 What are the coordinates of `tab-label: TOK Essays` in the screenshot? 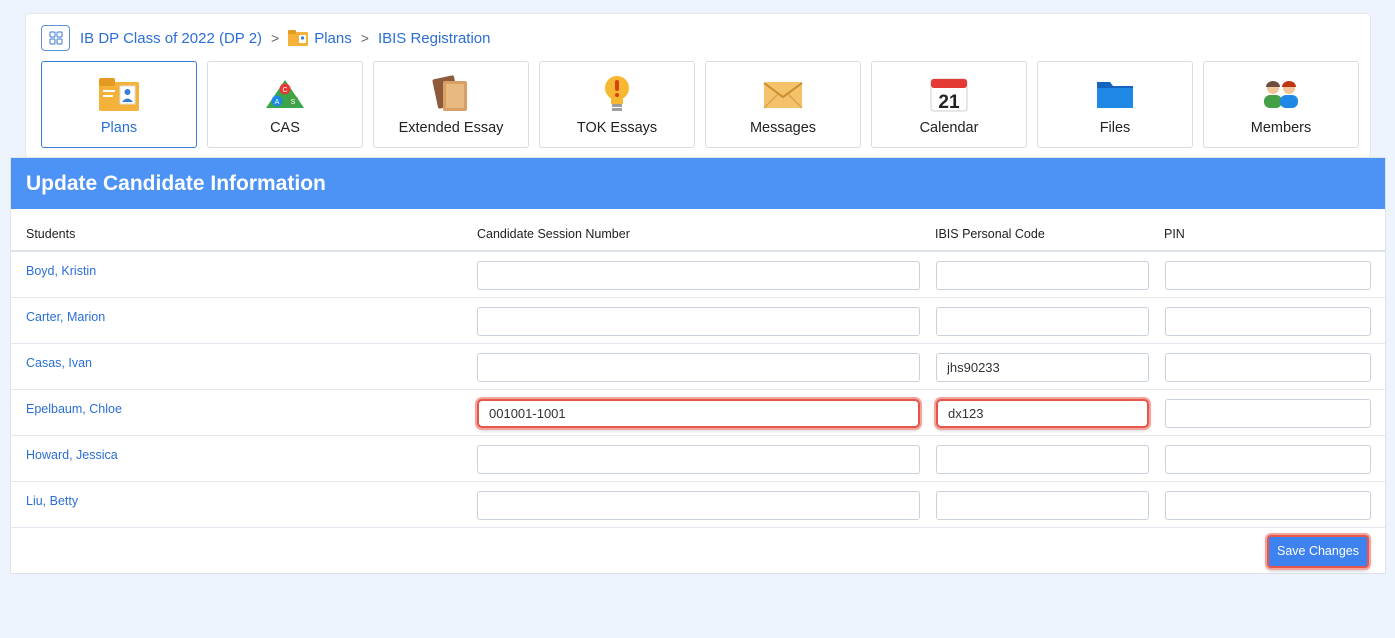 It's located at (617, 128).